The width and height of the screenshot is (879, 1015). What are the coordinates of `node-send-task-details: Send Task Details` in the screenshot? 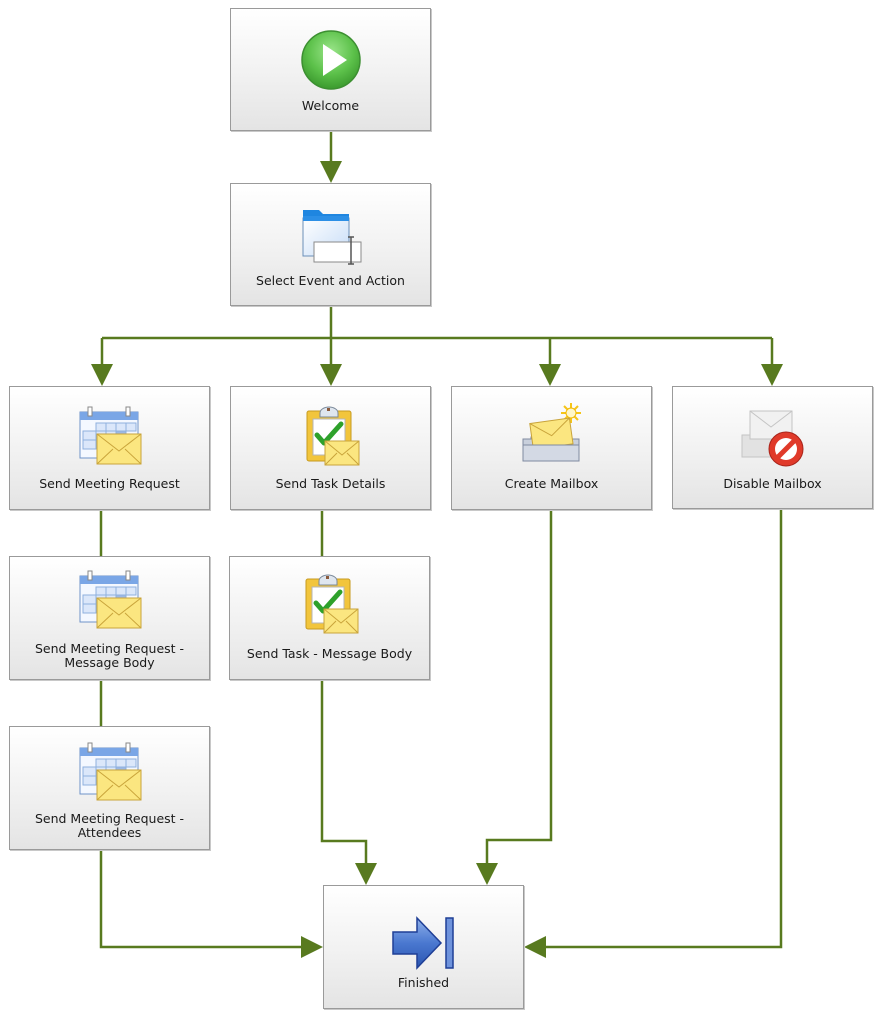 It's located at (330, 448).